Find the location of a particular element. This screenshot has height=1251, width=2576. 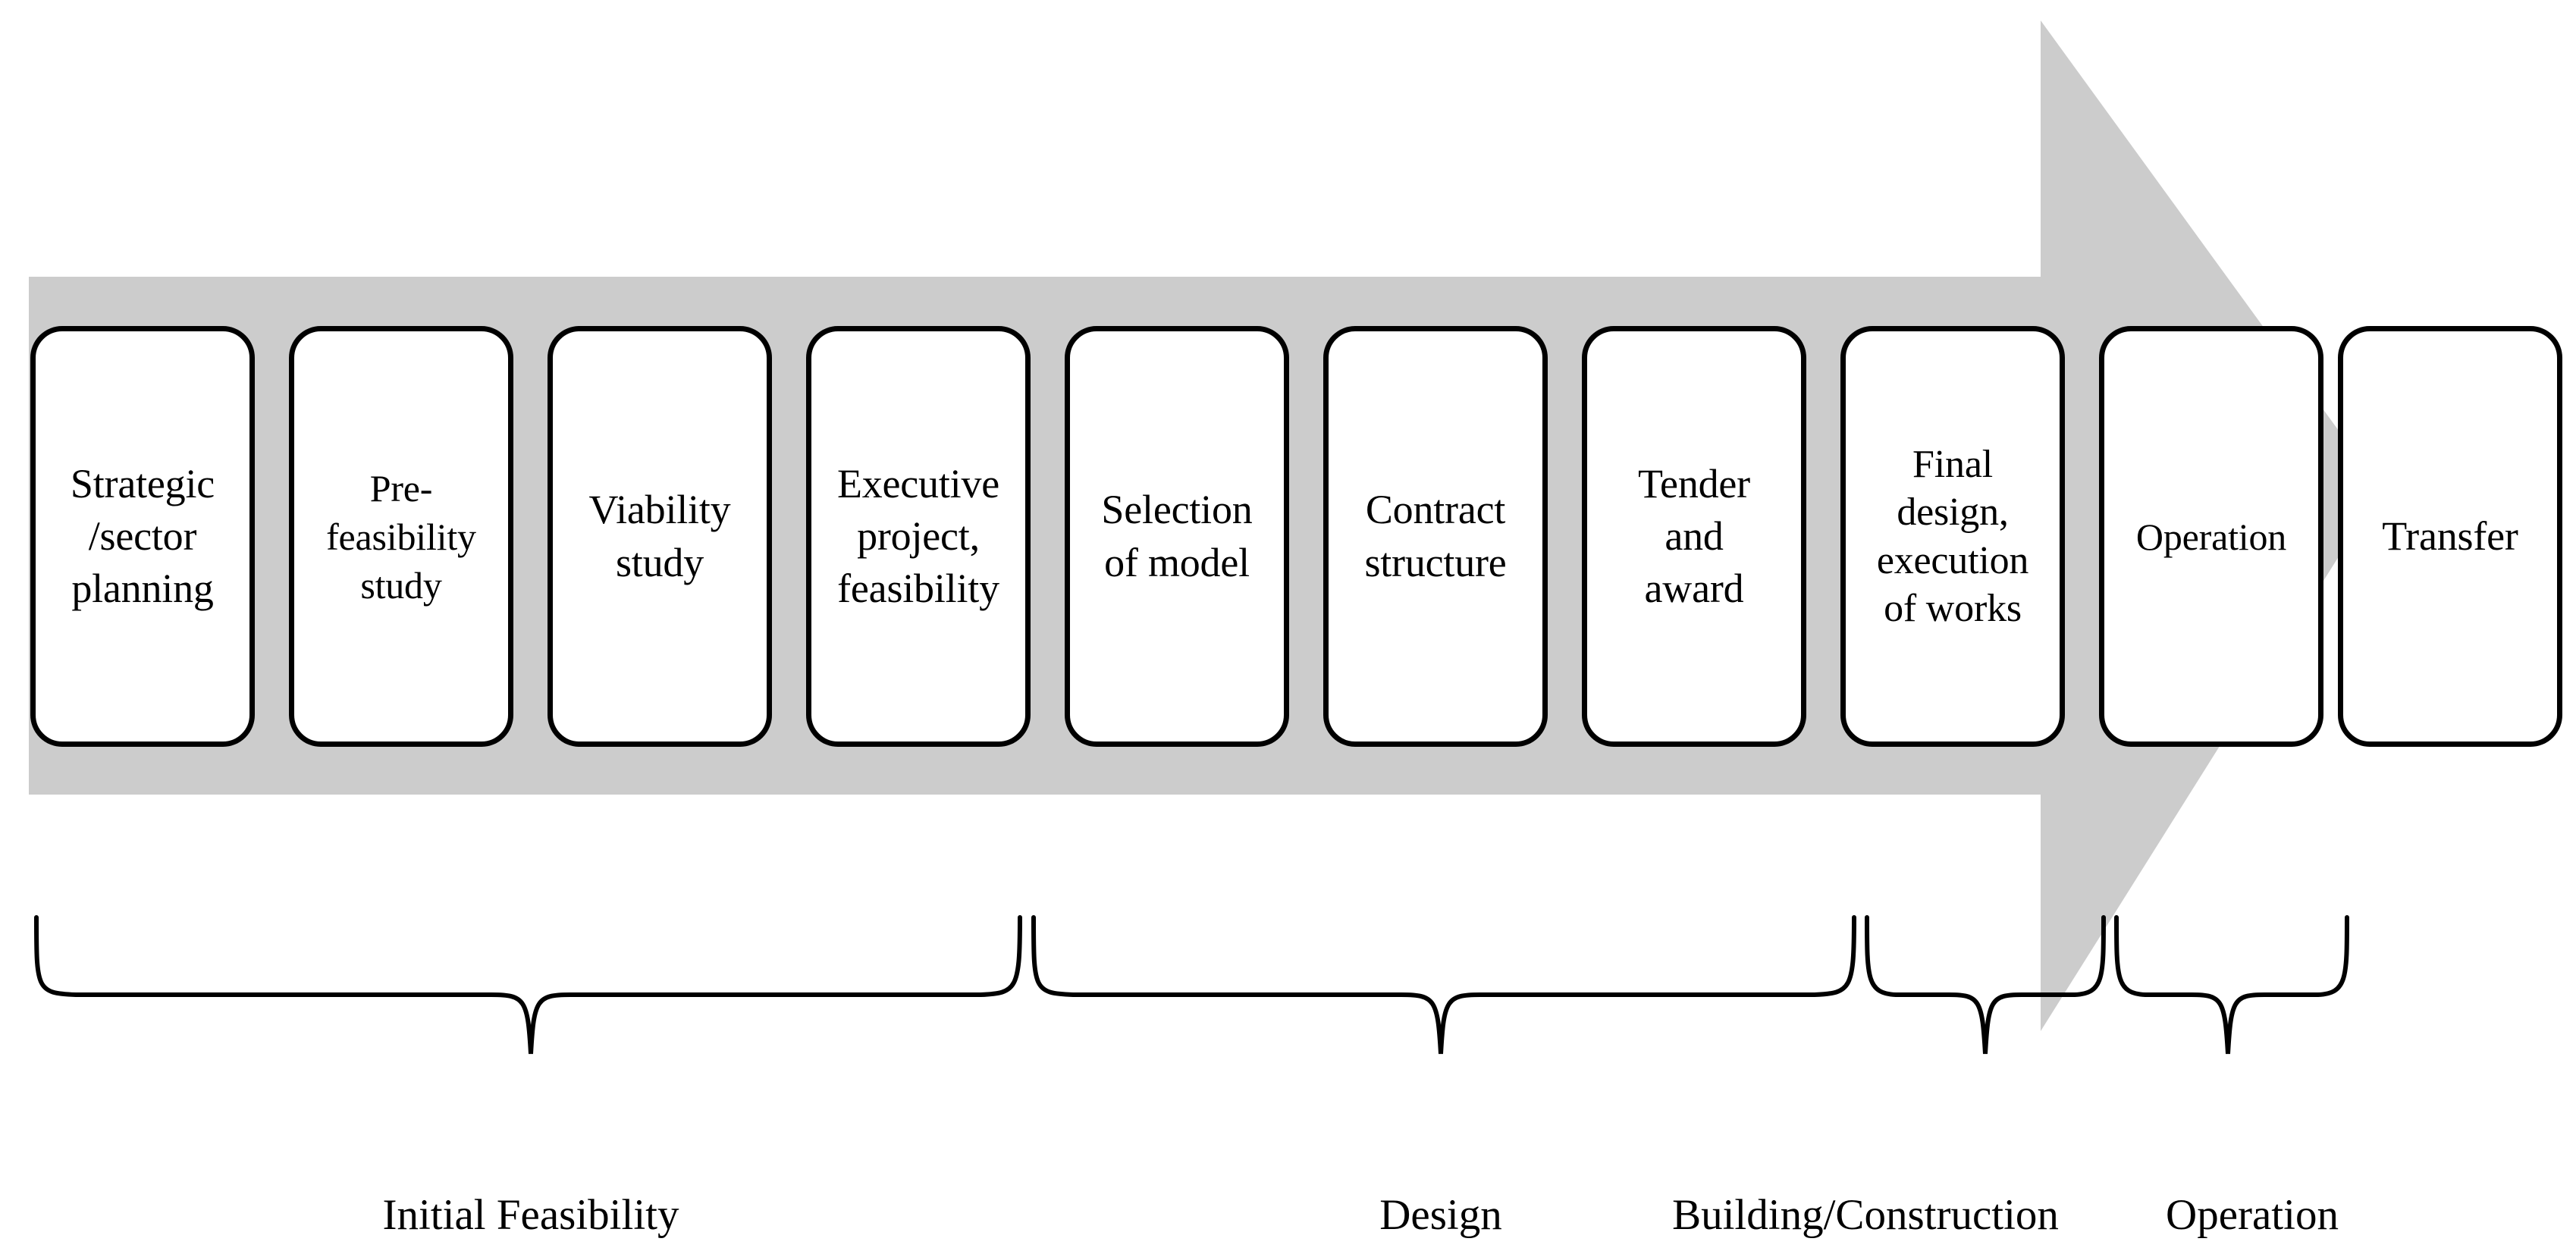

brace-operation is located at coordinates (2231, 985).